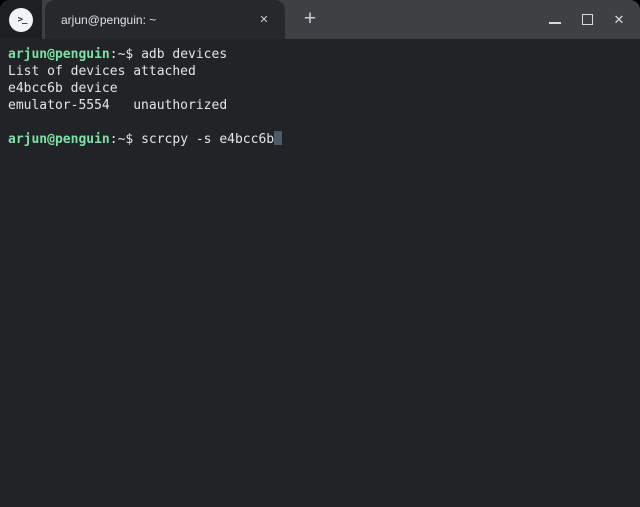  I want to click on maximize-icon, so click(587, 19).